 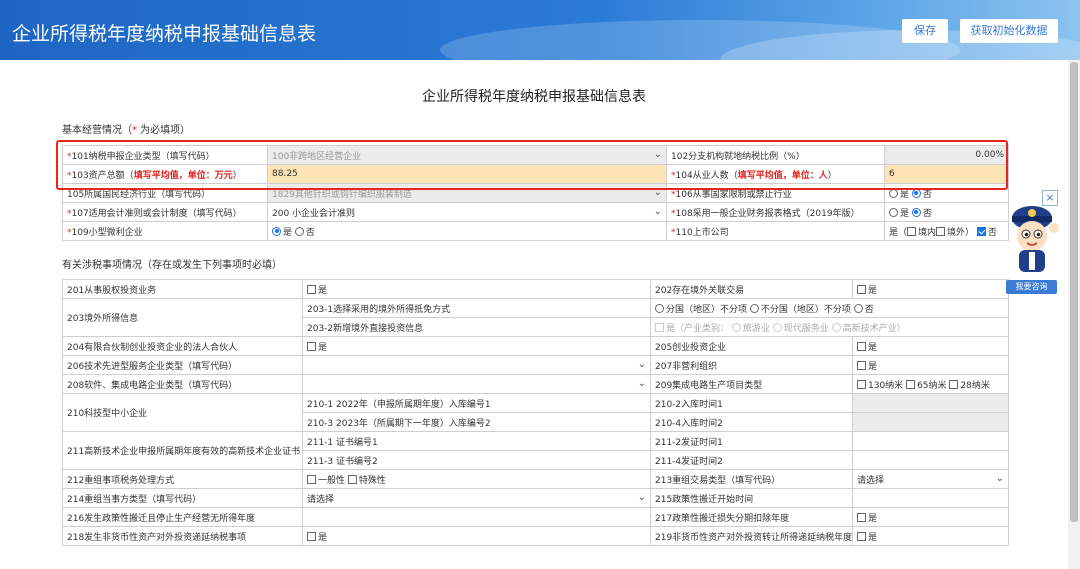 I want to click on save-button: 保存, so click(x=925, y=31).